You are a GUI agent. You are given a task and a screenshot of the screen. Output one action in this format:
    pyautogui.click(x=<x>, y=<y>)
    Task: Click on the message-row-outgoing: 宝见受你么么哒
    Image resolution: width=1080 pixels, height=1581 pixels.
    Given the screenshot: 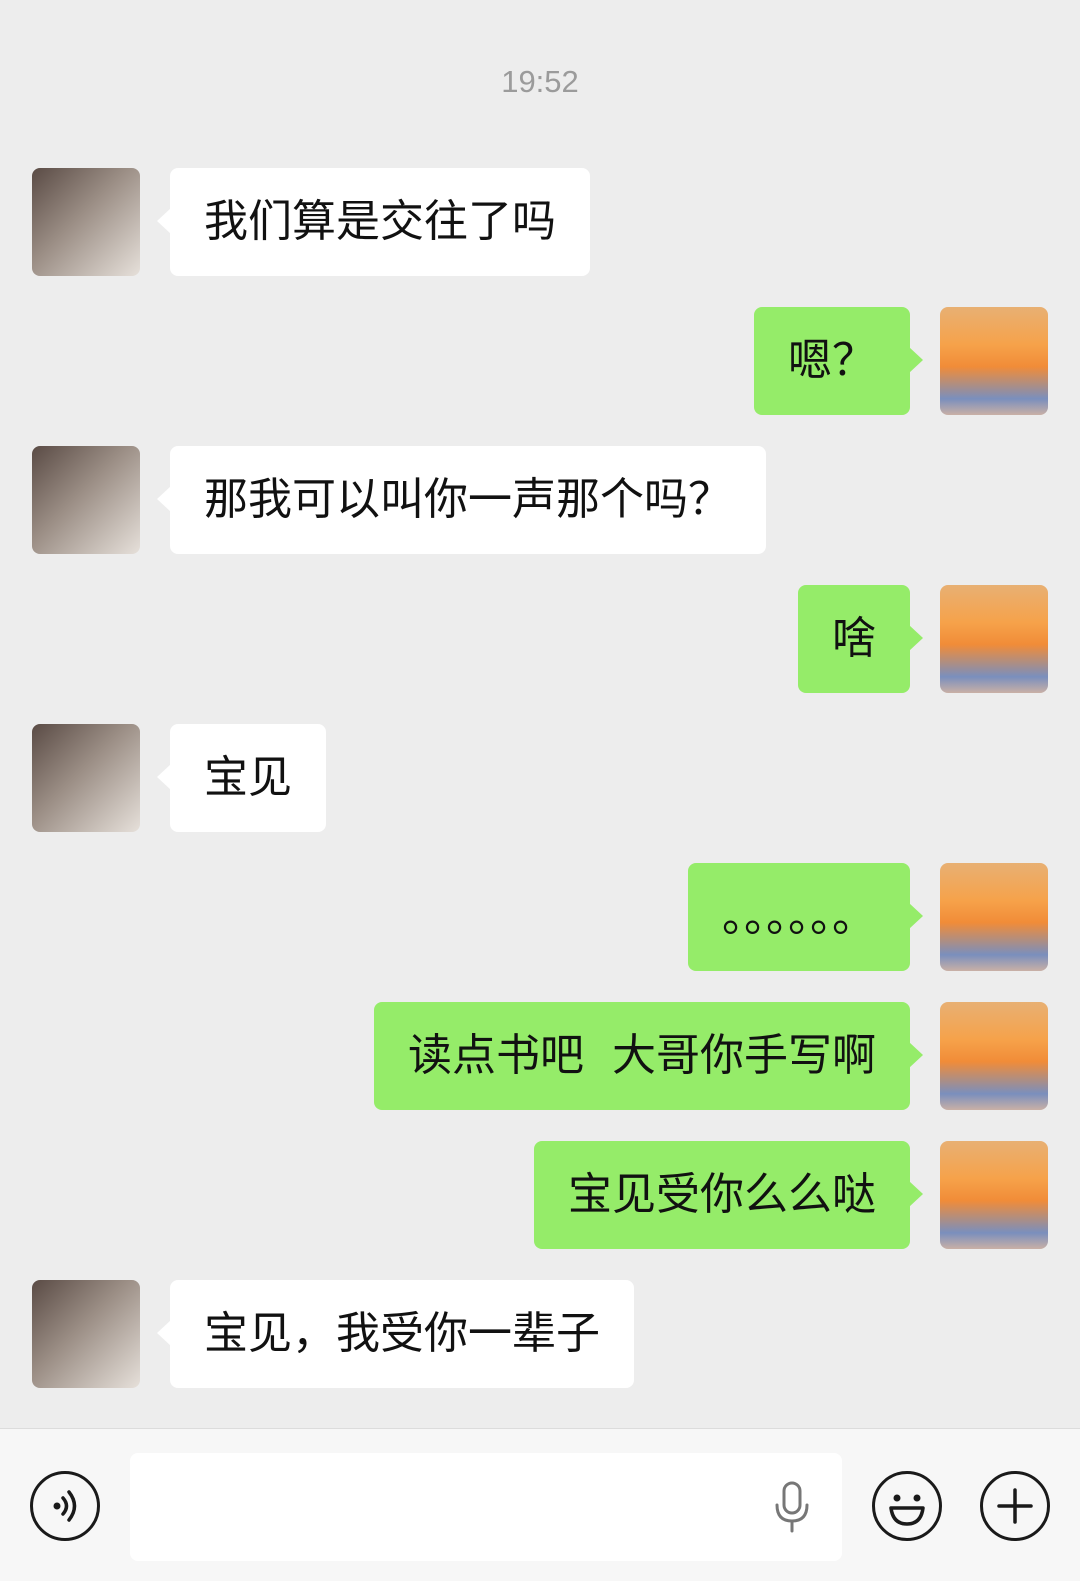 What is the action you would take?
    pyautogui.click(x=540, y=1195)
    